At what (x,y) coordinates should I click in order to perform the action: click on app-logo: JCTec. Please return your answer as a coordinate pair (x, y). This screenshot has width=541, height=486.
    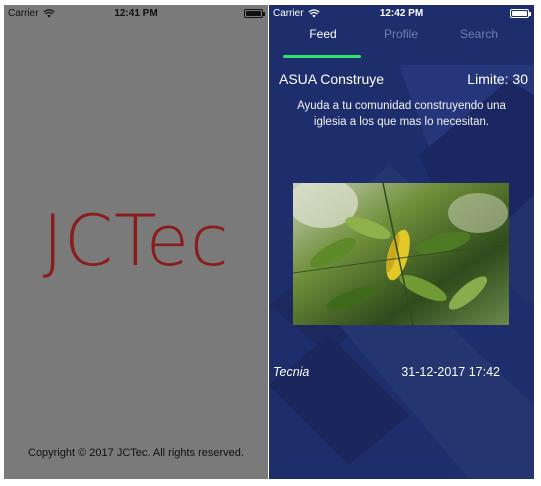
    Looking at the image, I should click on (136, 241).